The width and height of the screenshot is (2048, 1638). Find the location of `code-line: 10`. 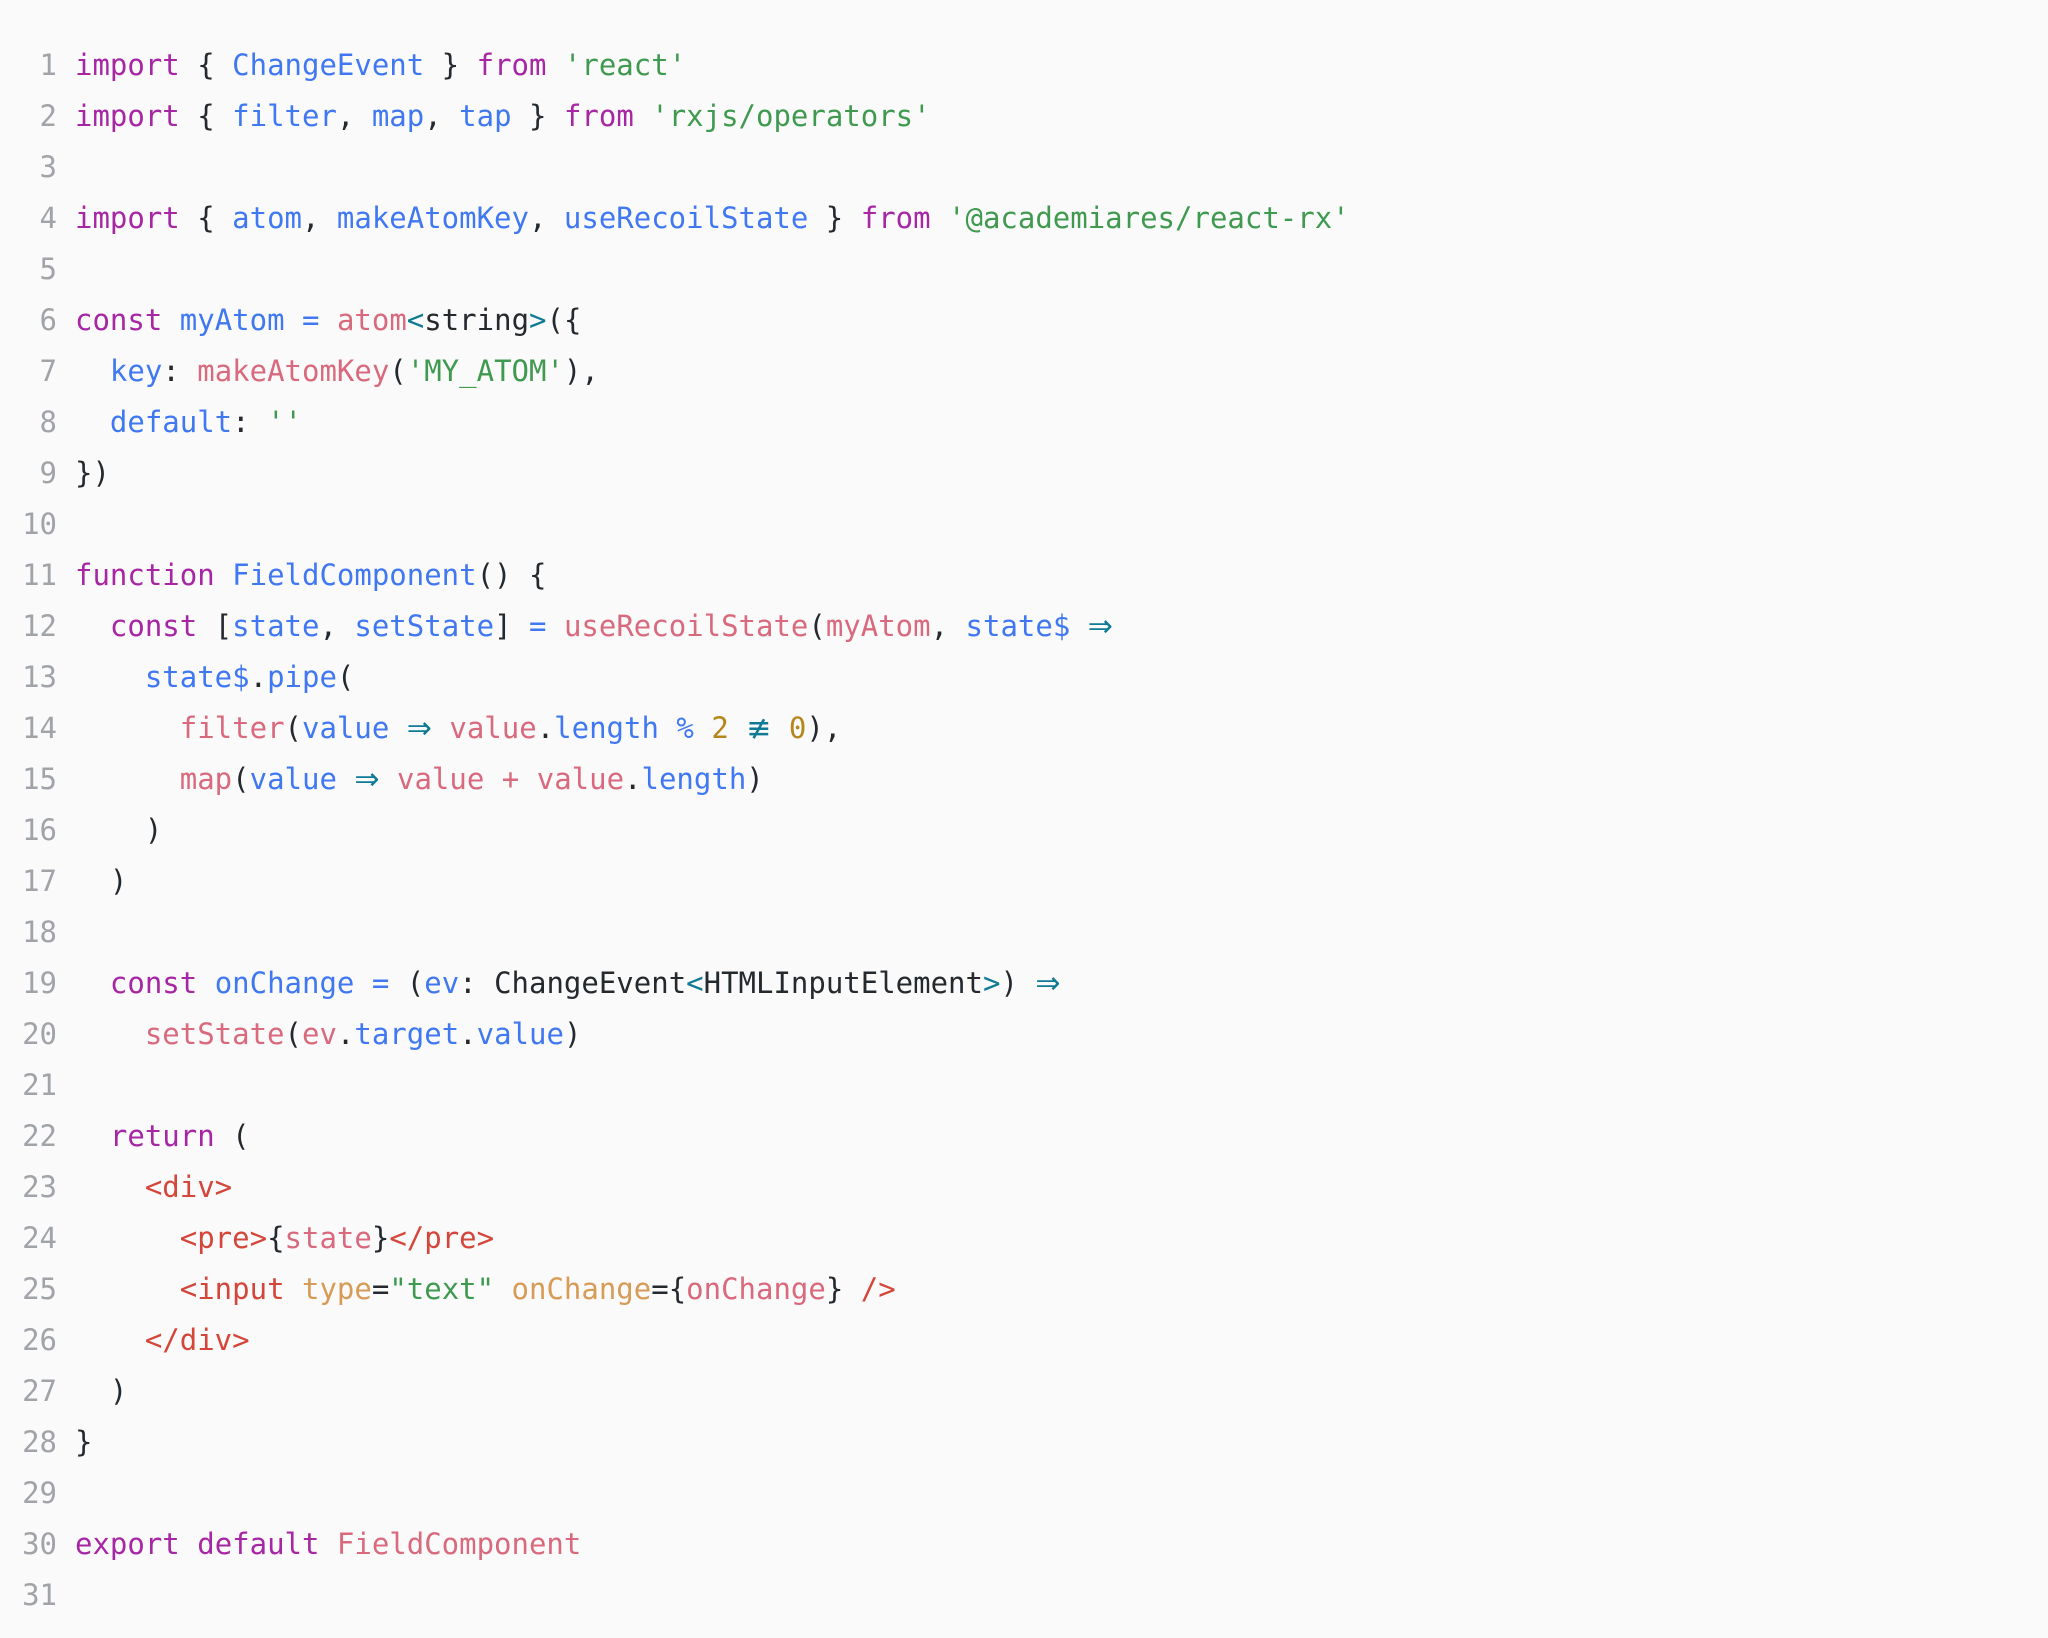

code-line: 10 is located at coordinates (1024, 524).